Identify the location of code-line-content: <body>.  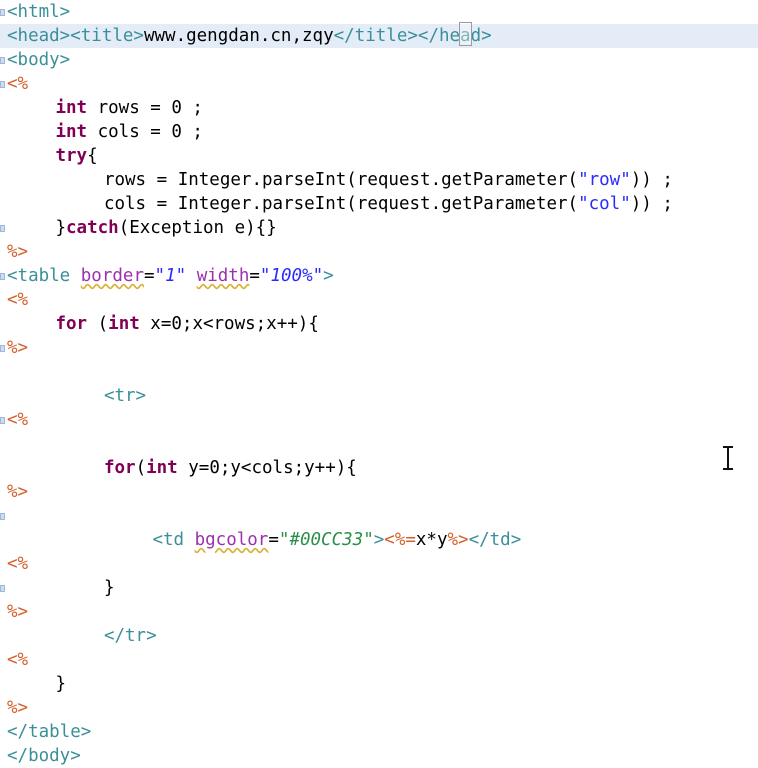
(35, 60).